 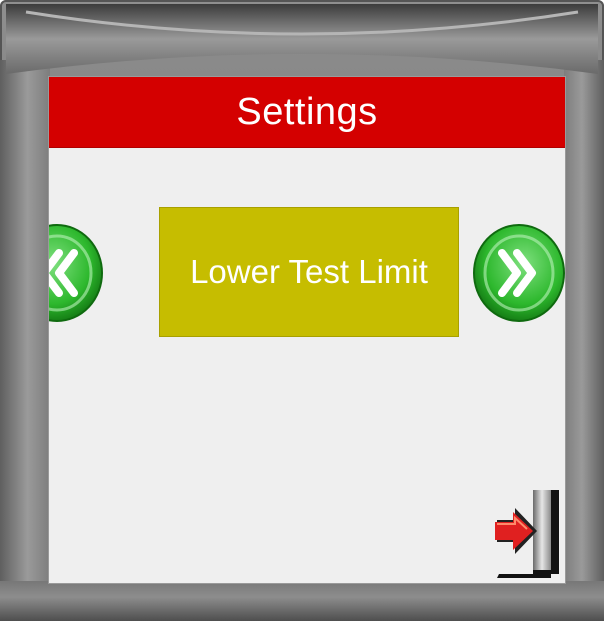 I want to click on exit-button, so click(x=528, y=534).